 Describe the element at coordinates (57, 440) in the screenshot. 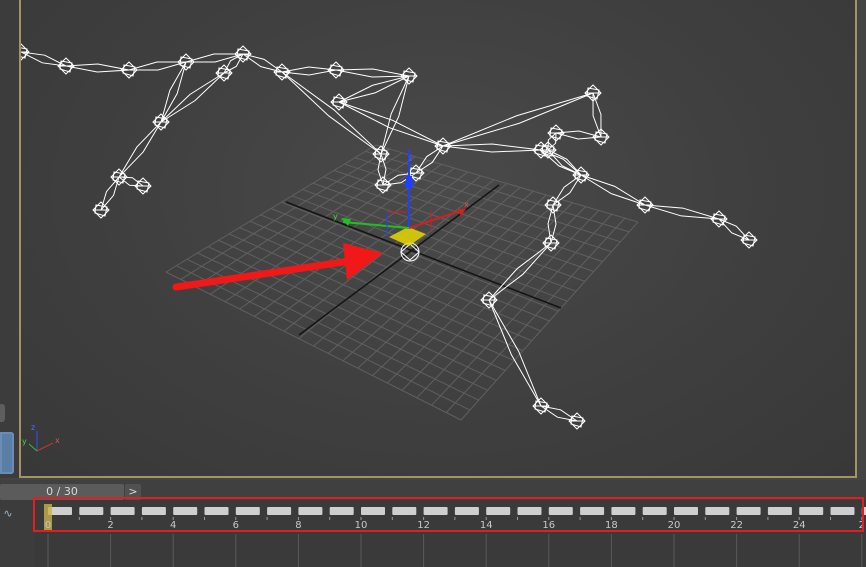

I see `tripod-x-label: x` at that location.